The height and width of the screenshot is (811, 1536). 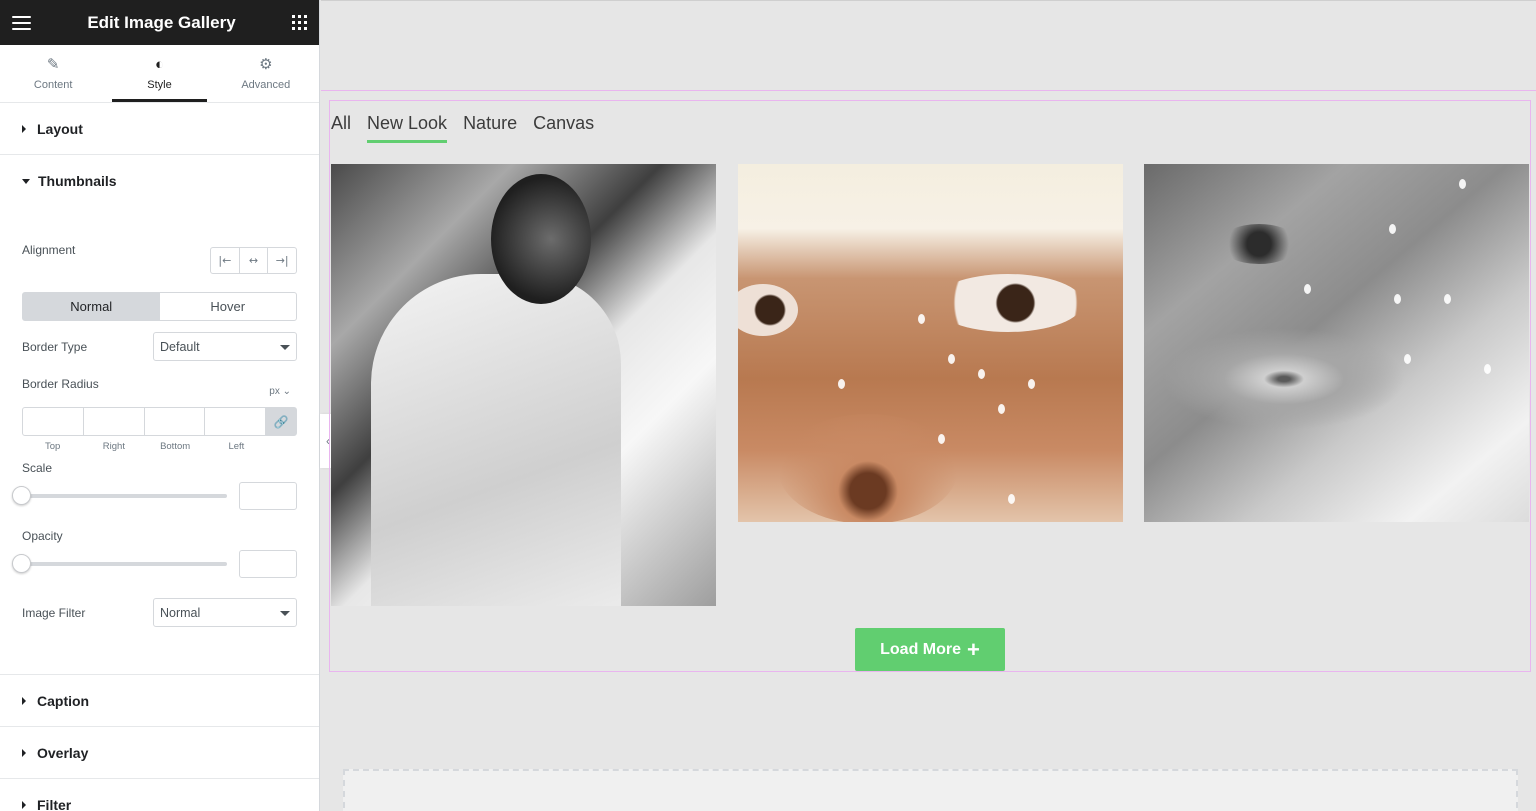 What do you see at coordinates (1259, 244) in the screenshot?
I see `image-nostril-shape` at bounding box center [1259, 244].